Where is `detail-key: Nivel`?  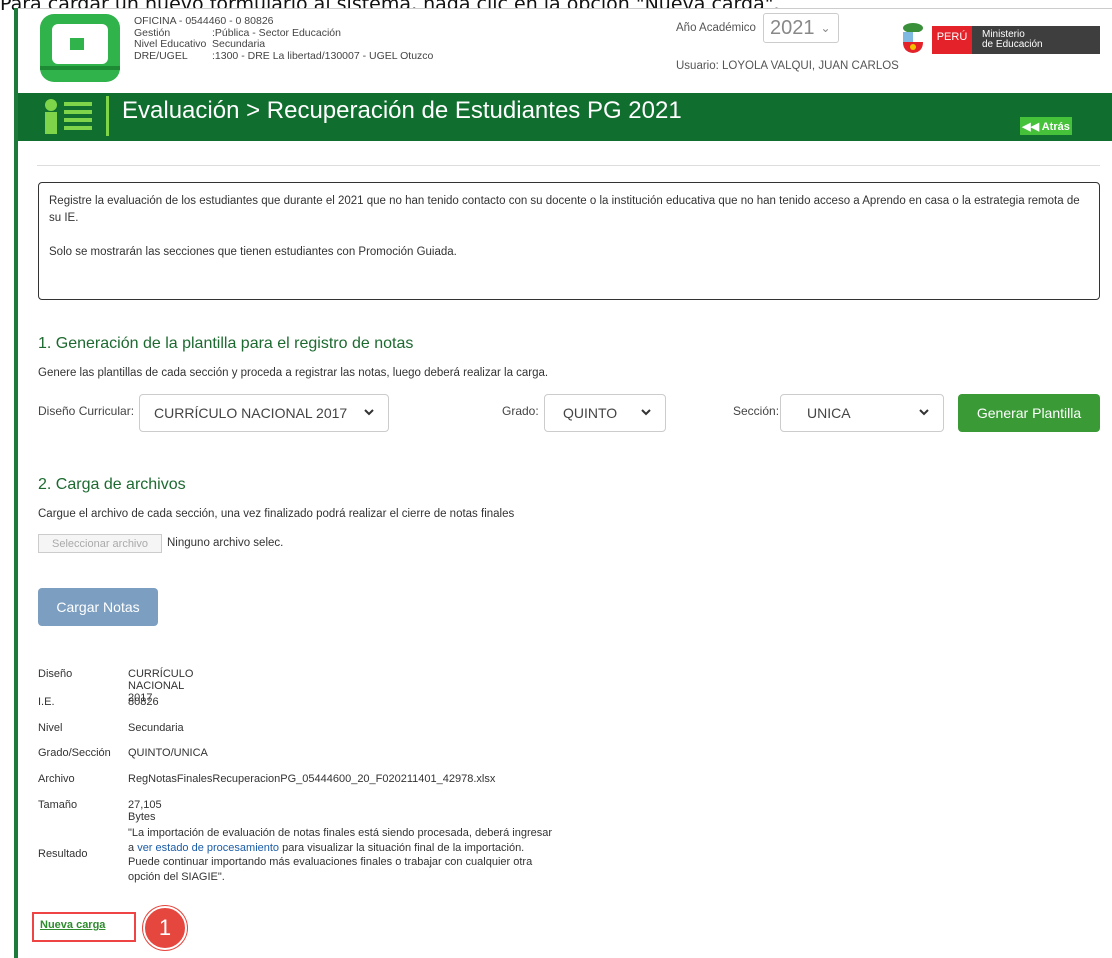
detail-key: Nivel is located at coordinates (50, 728).